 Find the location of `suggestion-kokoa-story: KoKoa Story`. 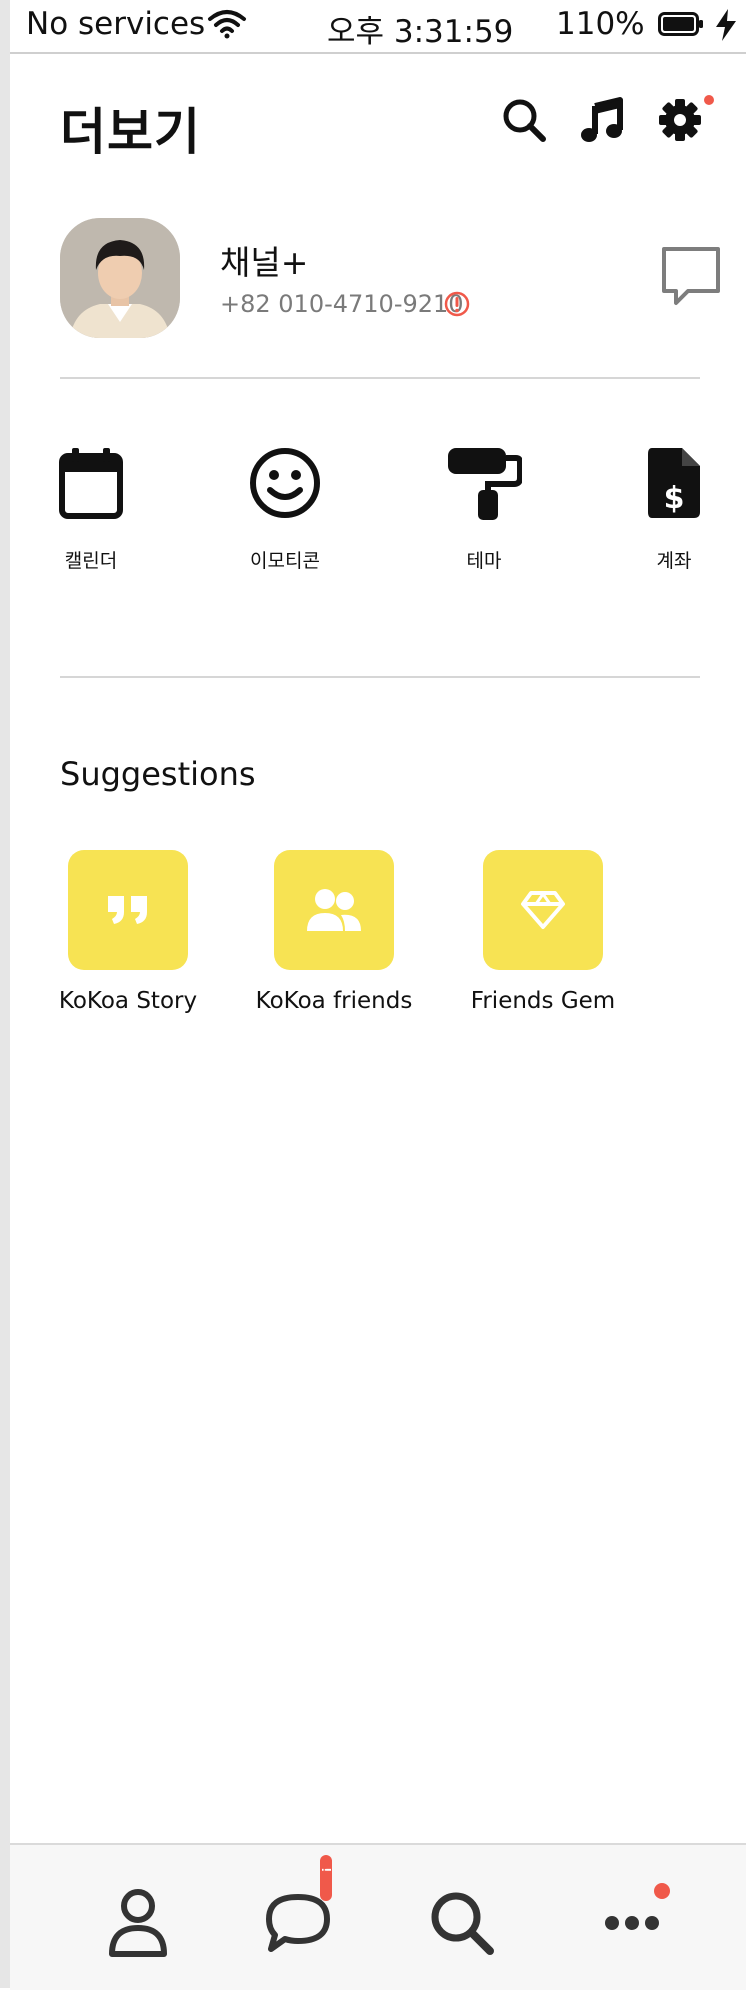

suggestion-kokoa-story: KoKoa Story is located at coordinates (128, 932).